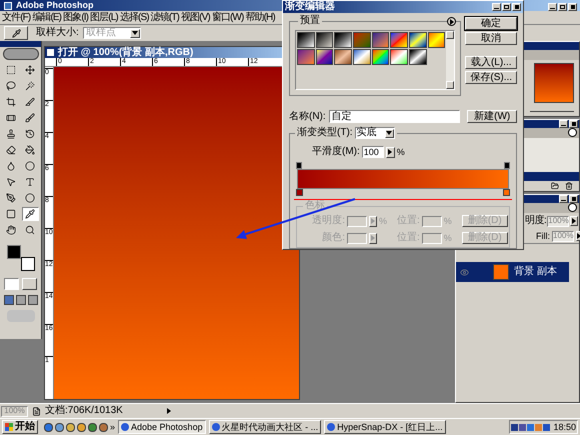 This screenshot has height=435, width=580. What do you see at coordinates (491, 38) in the screenshot?
I see `dialog-button: 取消` at bounding box center [491, 38].